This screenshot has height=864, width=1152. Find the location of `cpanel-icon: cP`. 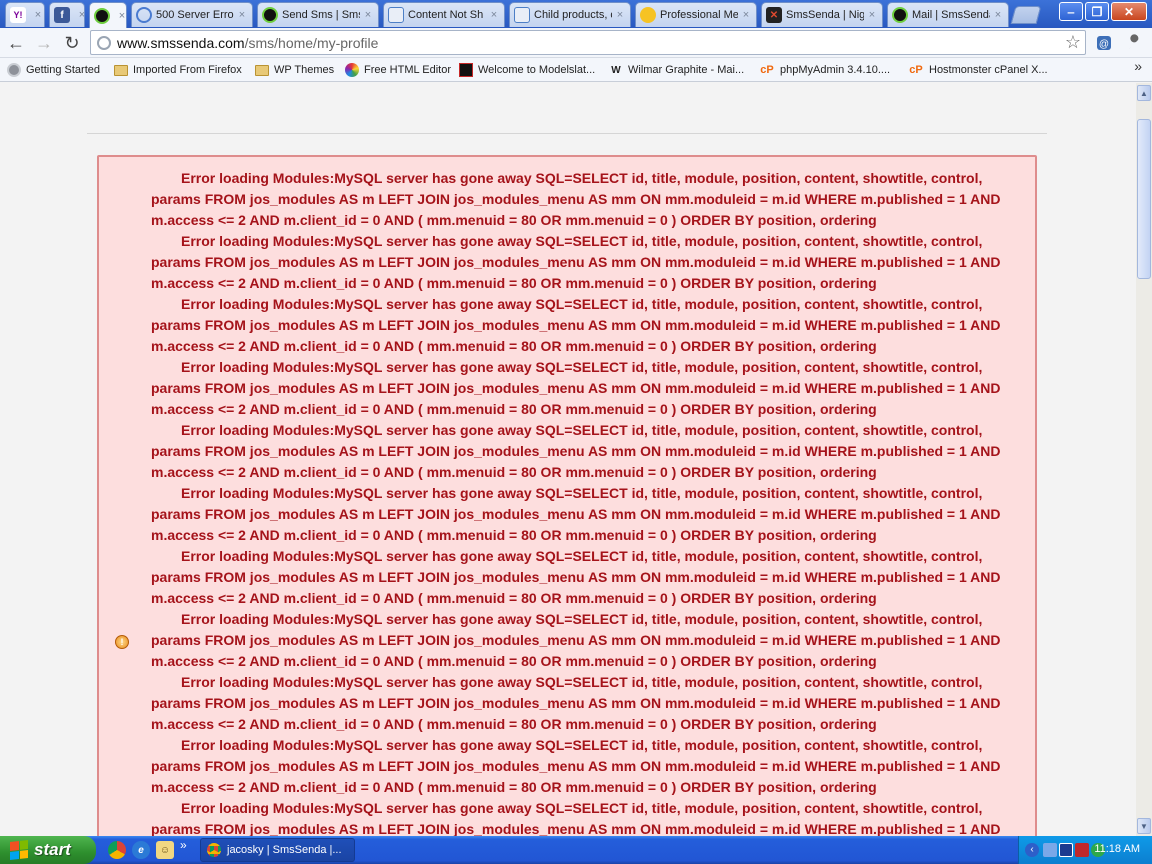

cpanel-icon: cP is located at coordinates (767, 70).